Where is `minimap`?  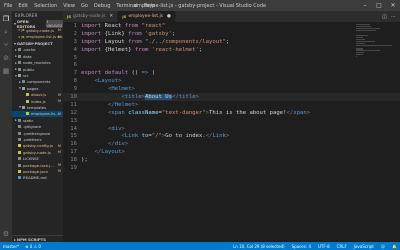 minimap is located at coordinates (374, 51).